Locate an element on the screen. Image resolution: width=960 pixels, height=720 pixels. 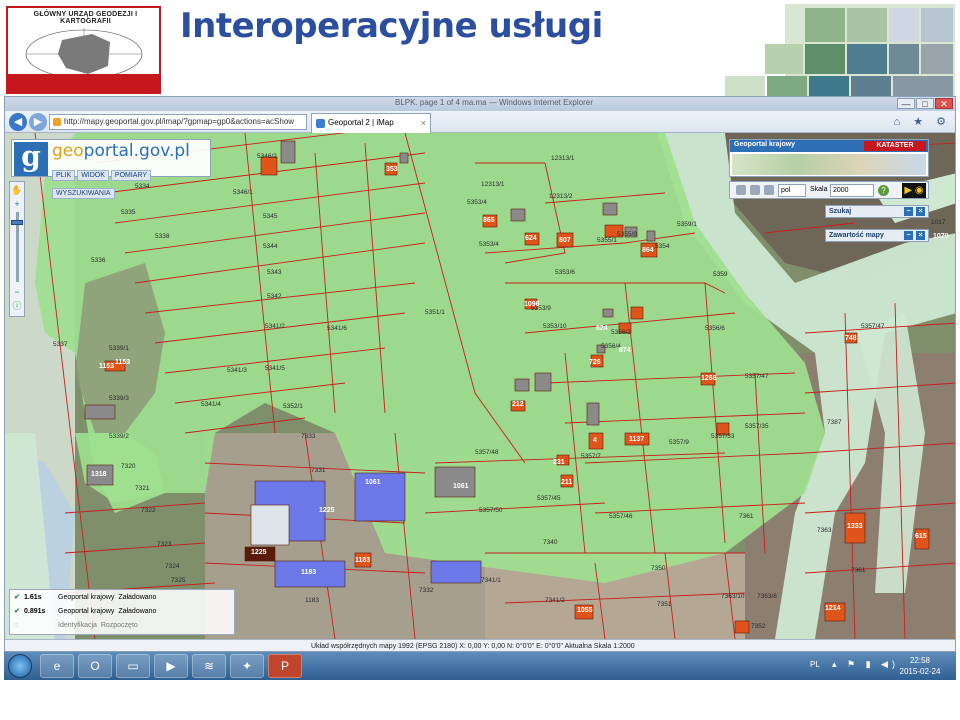
scale-input: 2000 is located at coordinates (852, 190).